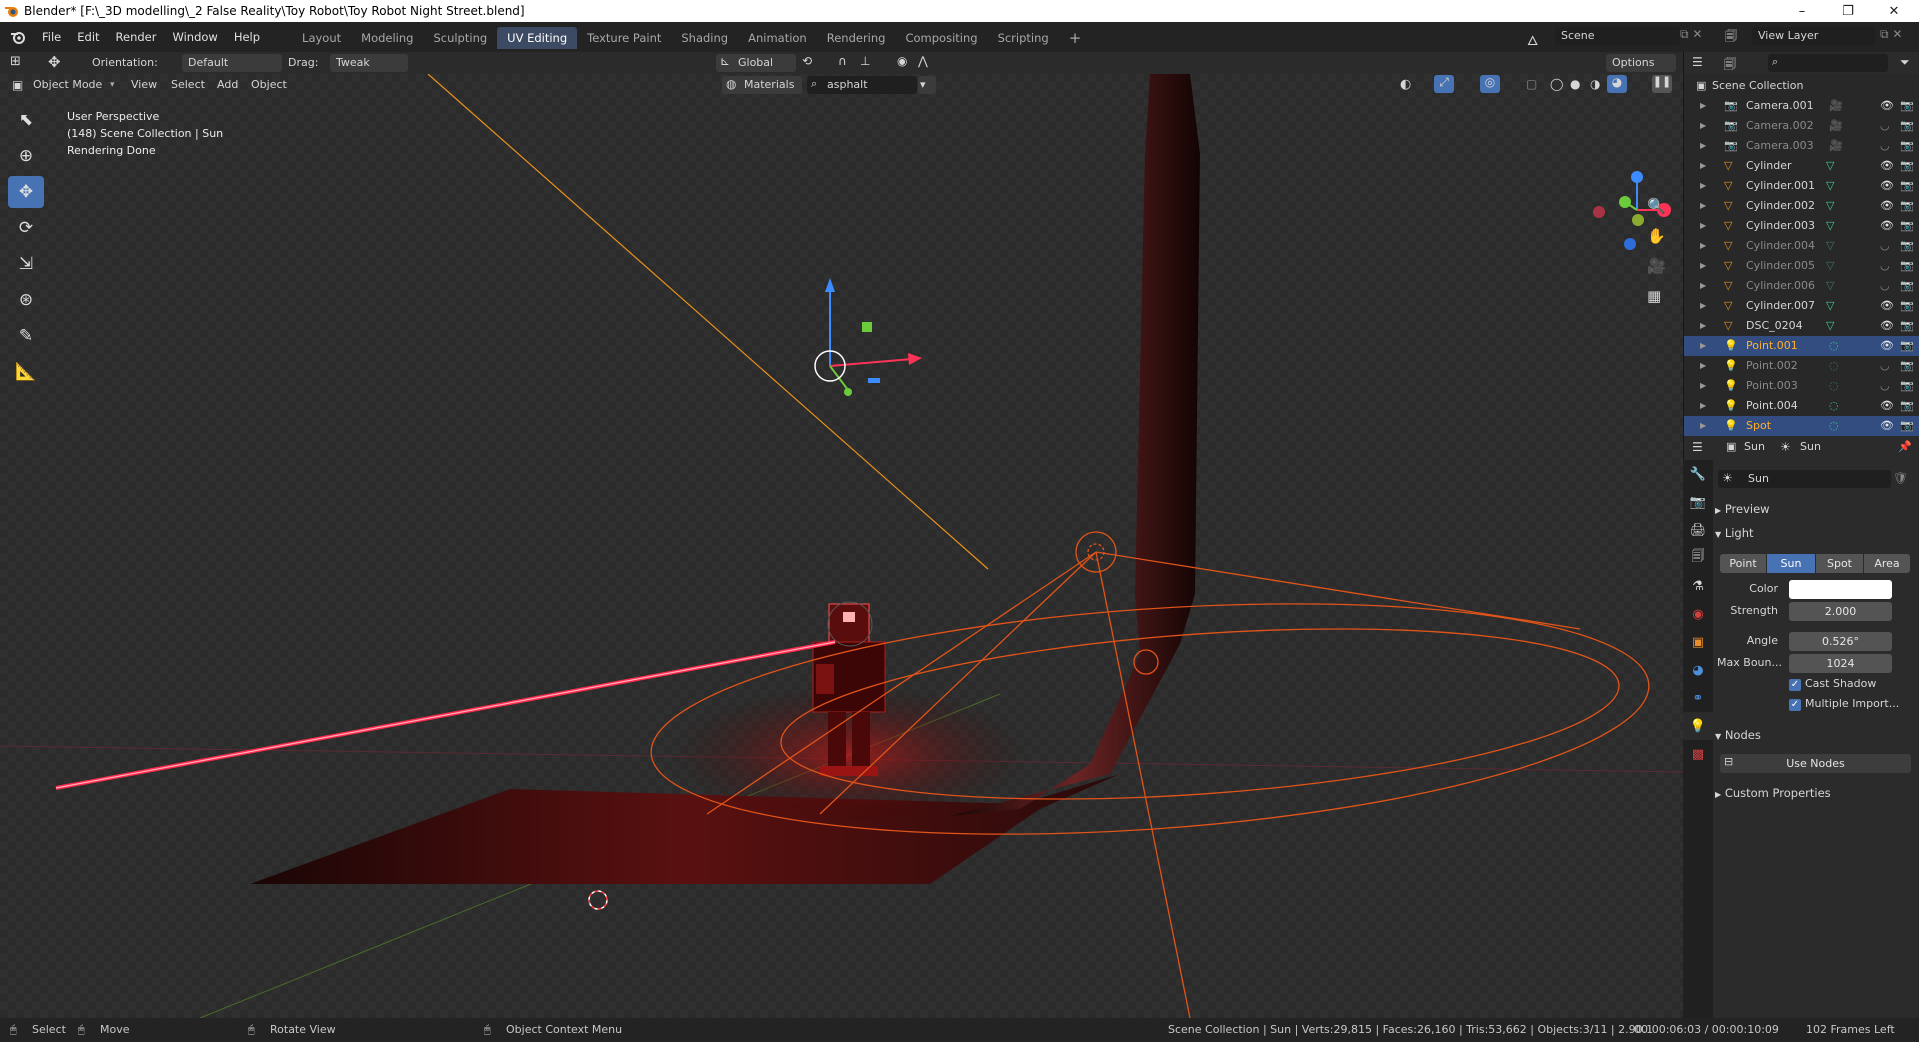 This screenshot has width=1919, height=1042. What do you see at coordinates (26, 372) in the screenshot?
I see `measure-tool-icon: 📐` at bounding box center [26, 372].